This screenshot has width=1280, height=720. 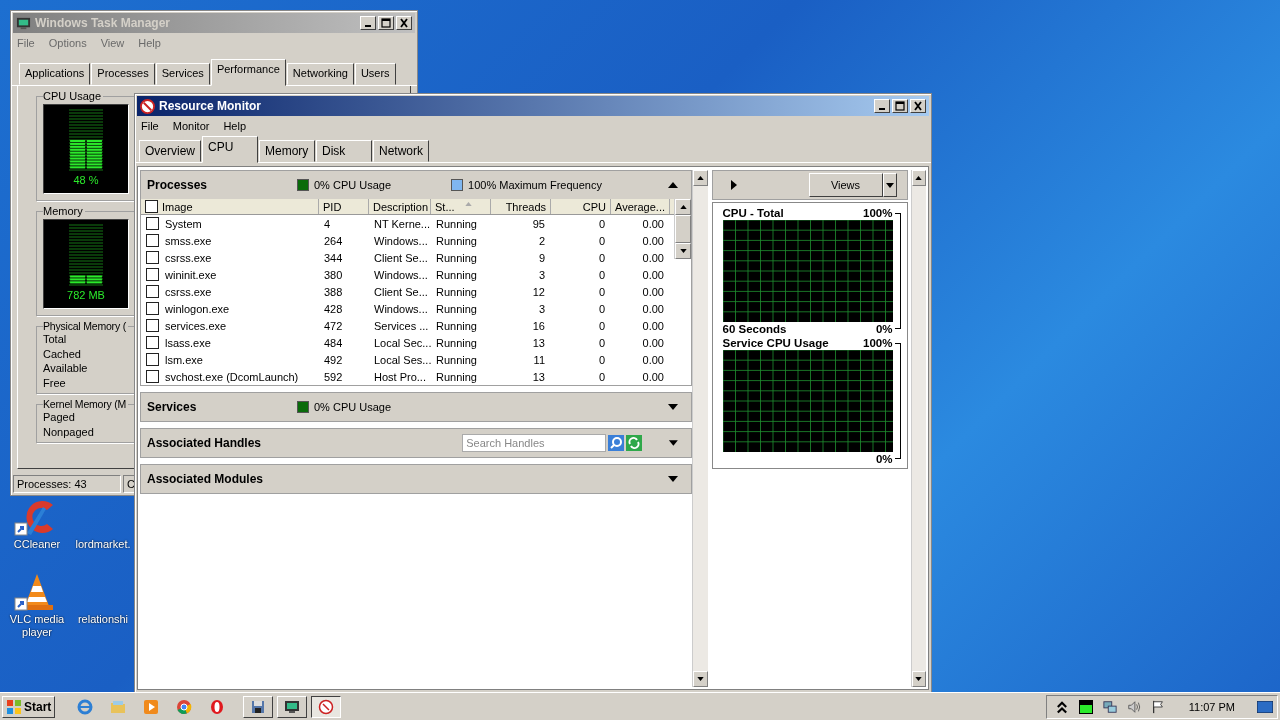 I want to click on column-header: PID, so click(x=344, y=206).